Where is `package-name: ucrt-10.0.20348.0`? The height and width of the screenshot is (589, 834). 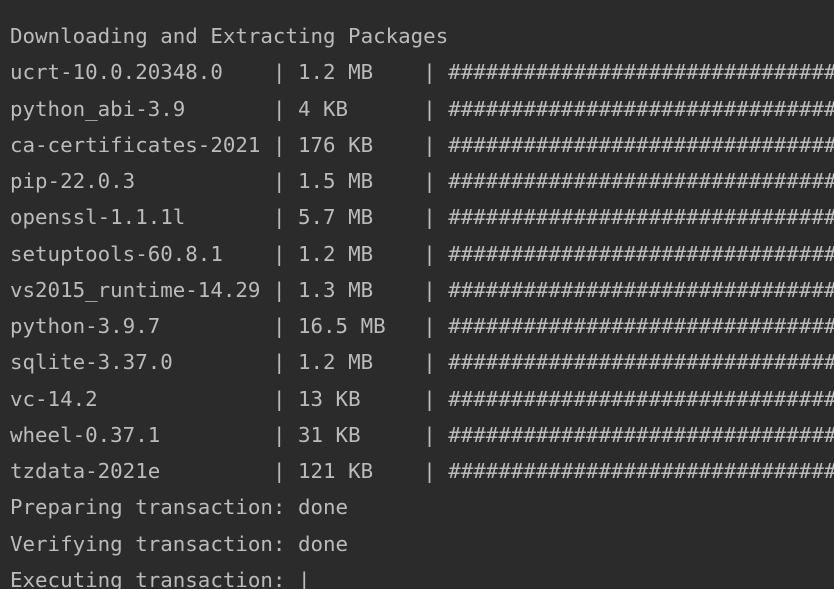
package-name: ucrt-10.0.20348.0 is located at coordinates (141, 72).